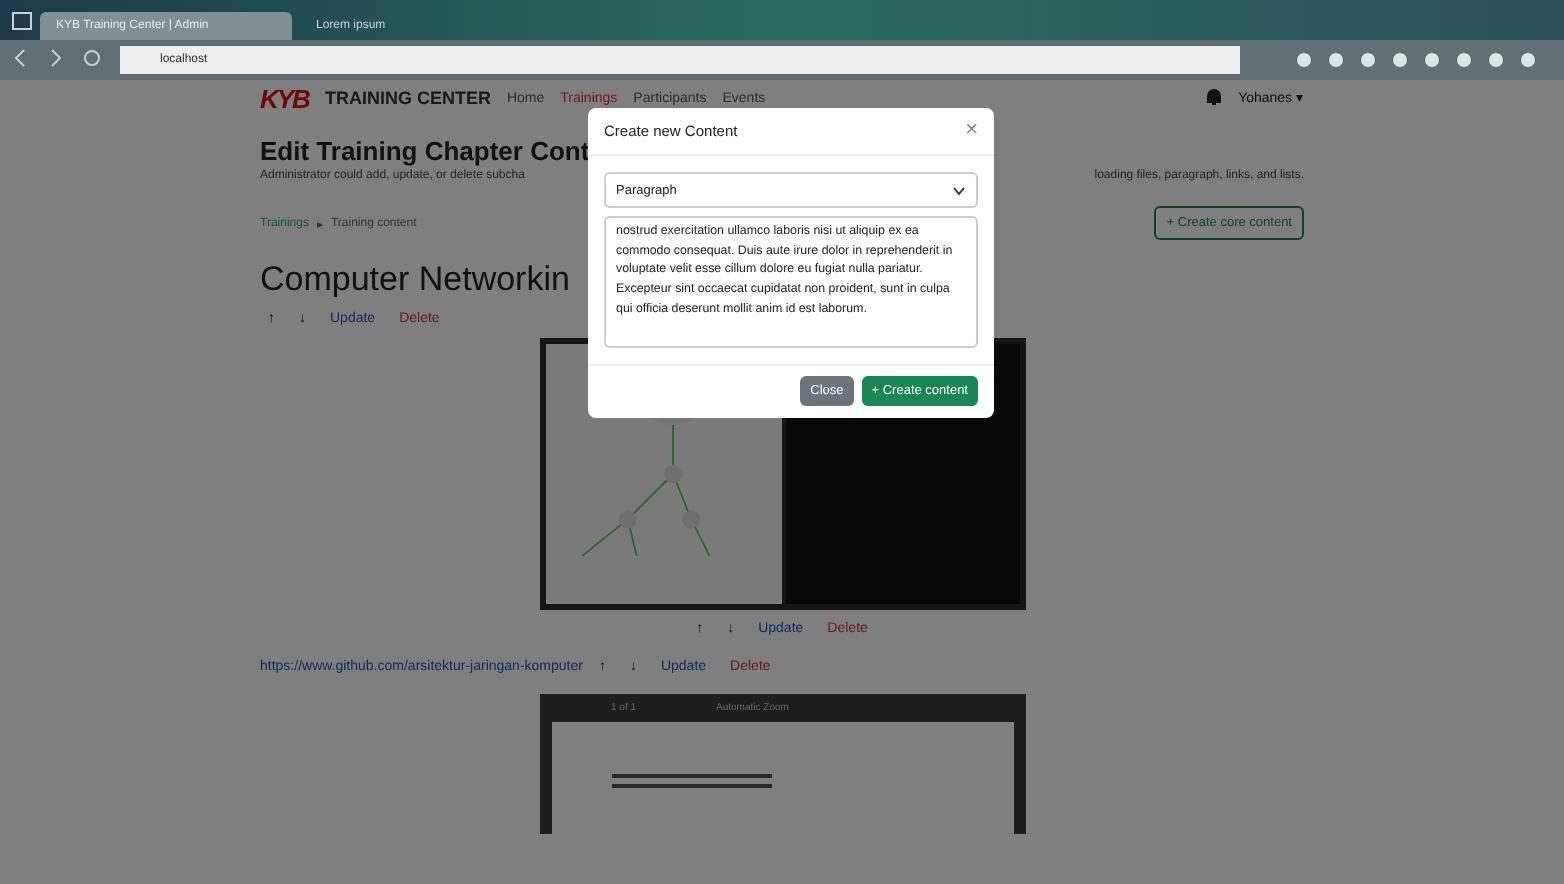 Image resolution: width=1564 pixels, height=884 pixels. Describe the element at coordinates (407, 98) in the screenshot. I see `brand-name: TRAINING CENTER` at that location.